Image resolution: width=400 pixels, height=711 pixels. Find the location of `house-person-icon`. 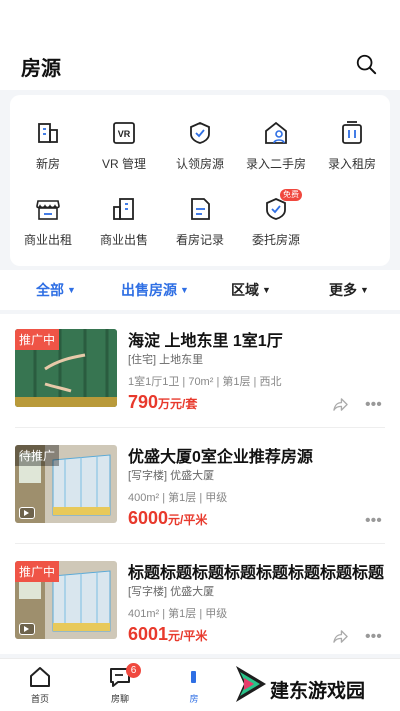

house-person-icon is located at coordinates (276, 132).